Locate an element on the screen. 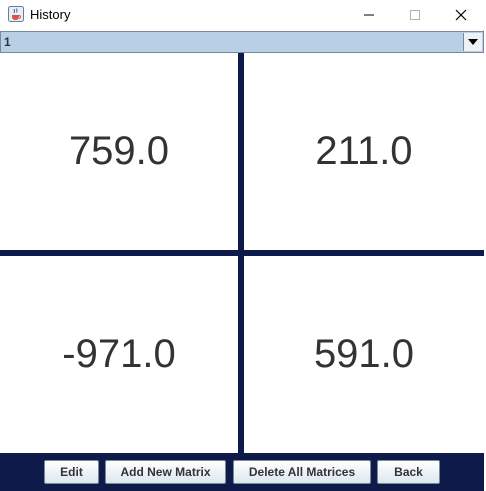 The height and width of the screenshot is (491, 486). maximize-icon is located at coordinates (415, 15).